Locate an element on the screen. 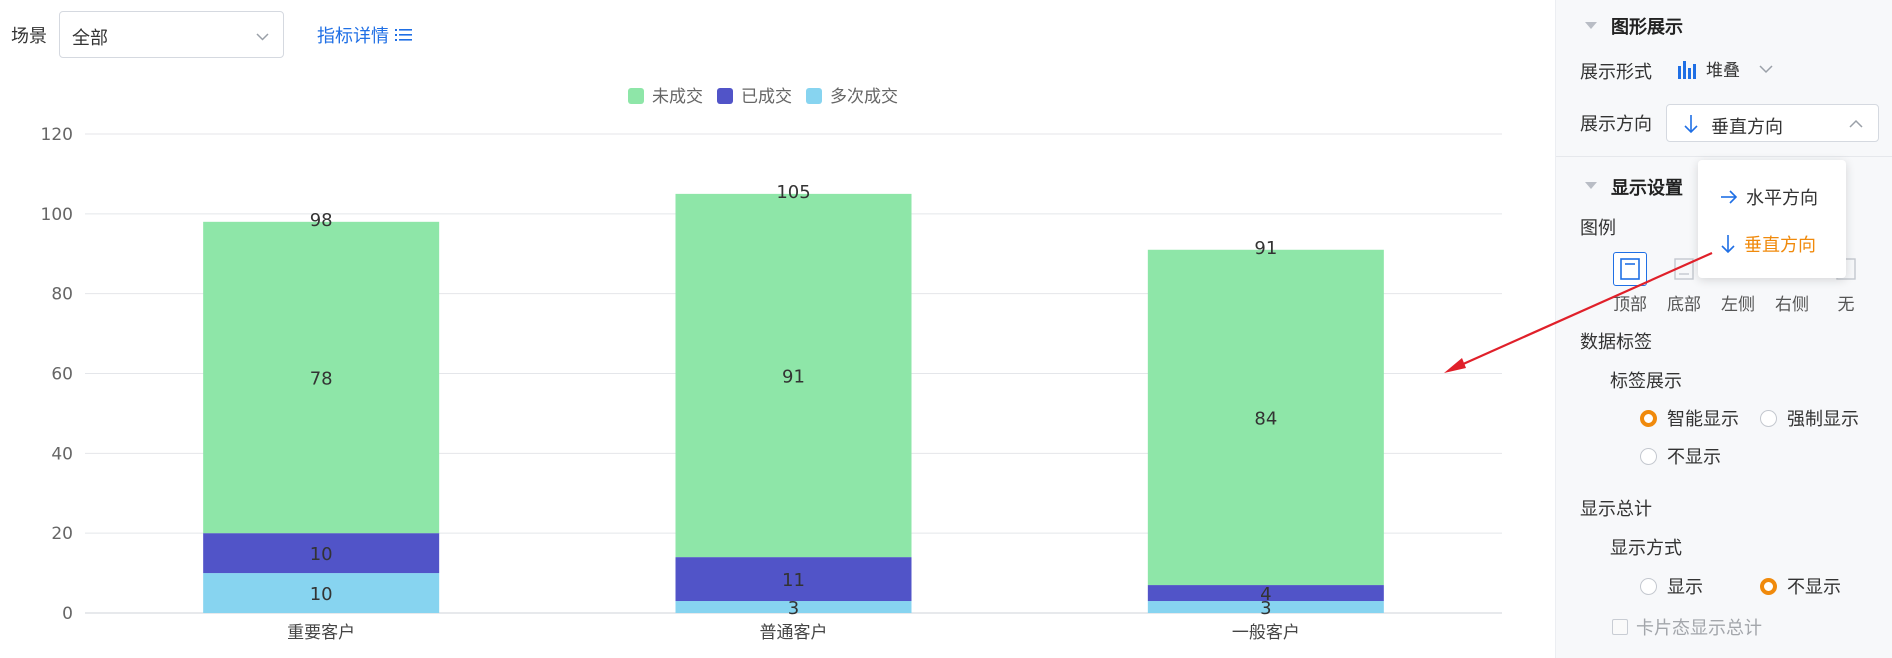 The width and height of the screenshot is (1892, 658). radio-smart-display: 智能显示 is located at coordinates (1689, 418).